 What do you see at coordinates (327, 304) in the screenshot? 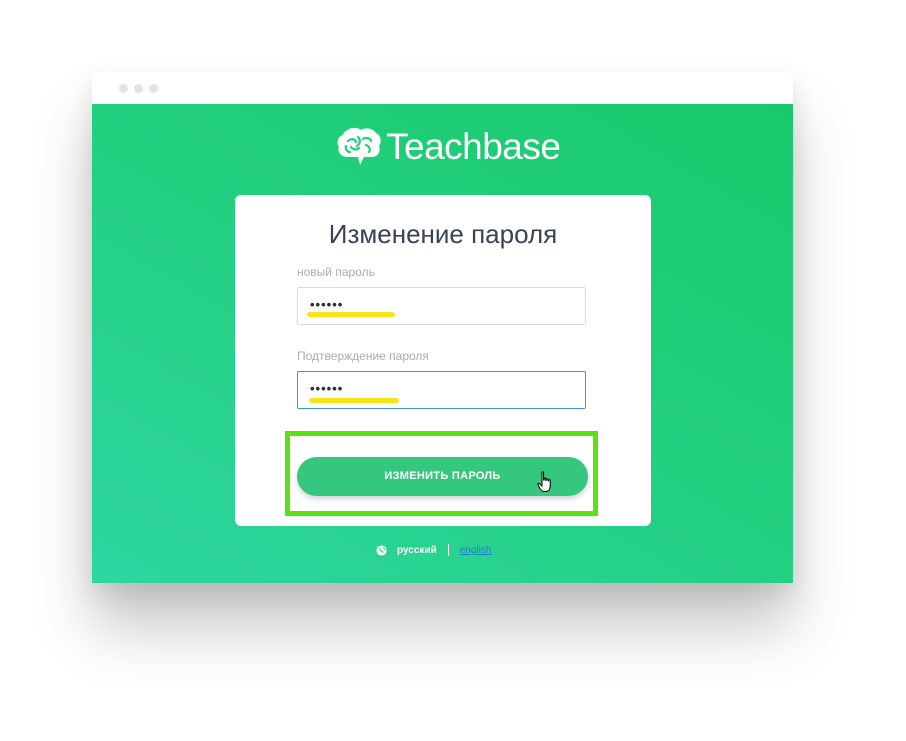
I see `new-password-value: ••••••` at bounding box center [327, 304].